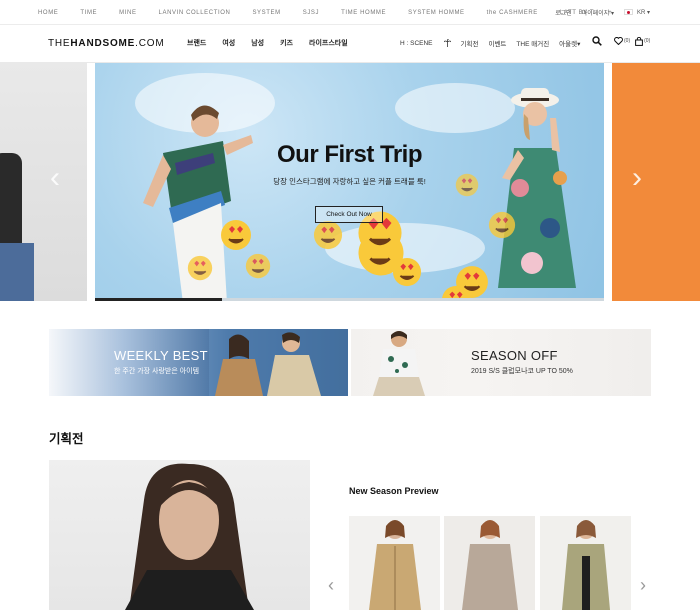 The height and width of the screenshot is (610, 700). I want to click on nav-lifestyle: 라이프스타일, so click(328, 43).